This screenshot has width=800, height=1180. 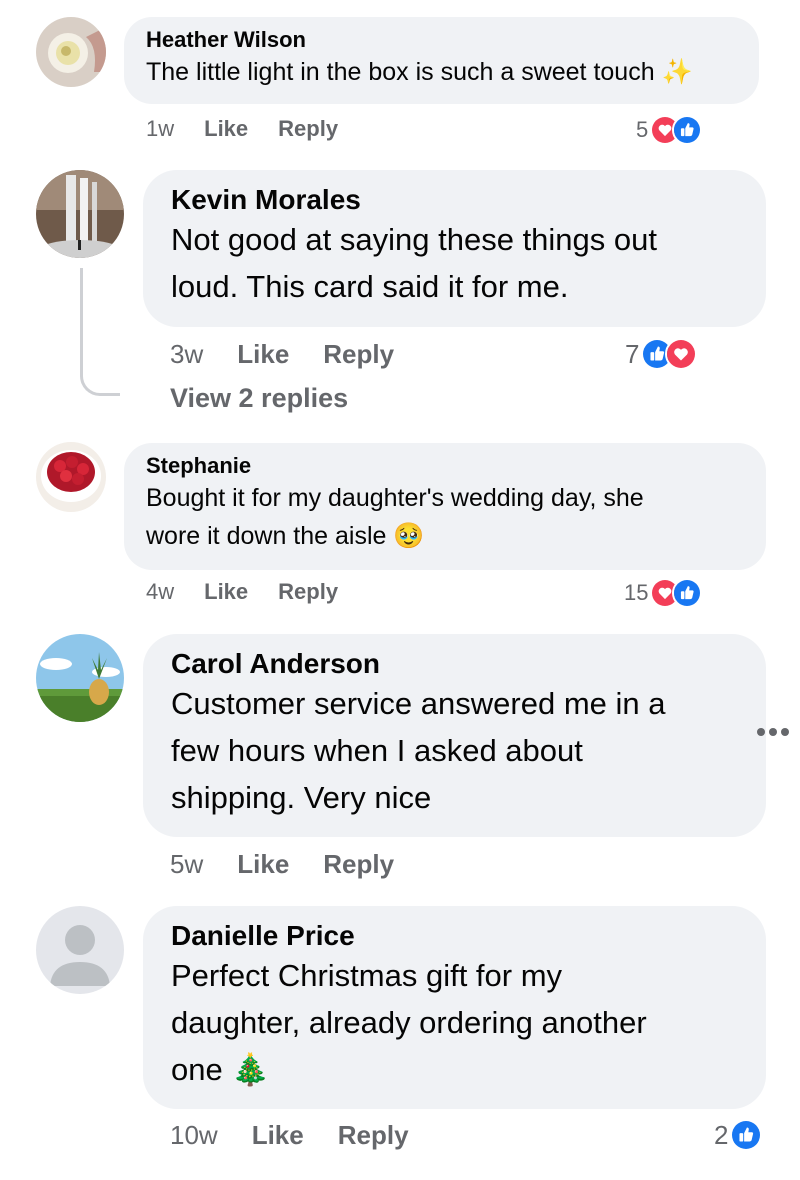 What do you see at coordinates (370, 286) in the screenshot?
I see `comment-text-line: loud. This card said it for me.` at bounding box center [370, 286].